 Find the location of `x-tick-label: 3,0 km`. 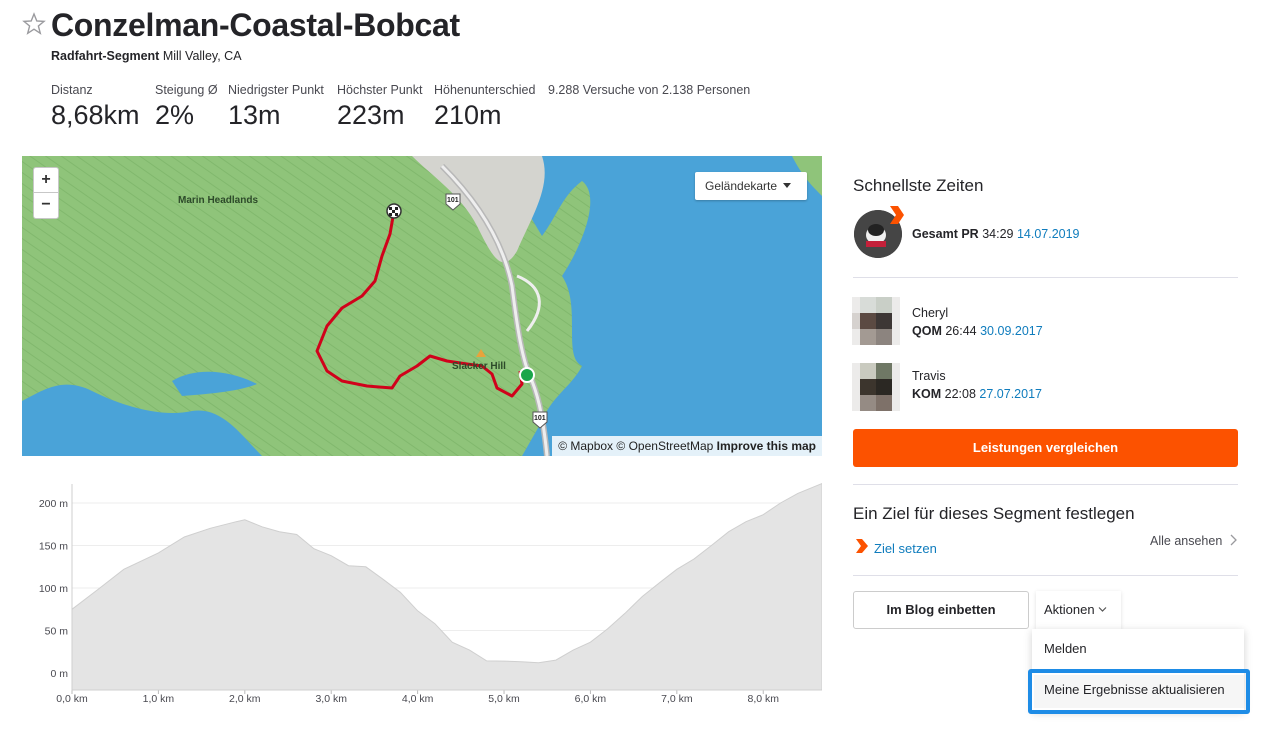

x-tick-label: 3,0 km is located at coordinates (331, 699).